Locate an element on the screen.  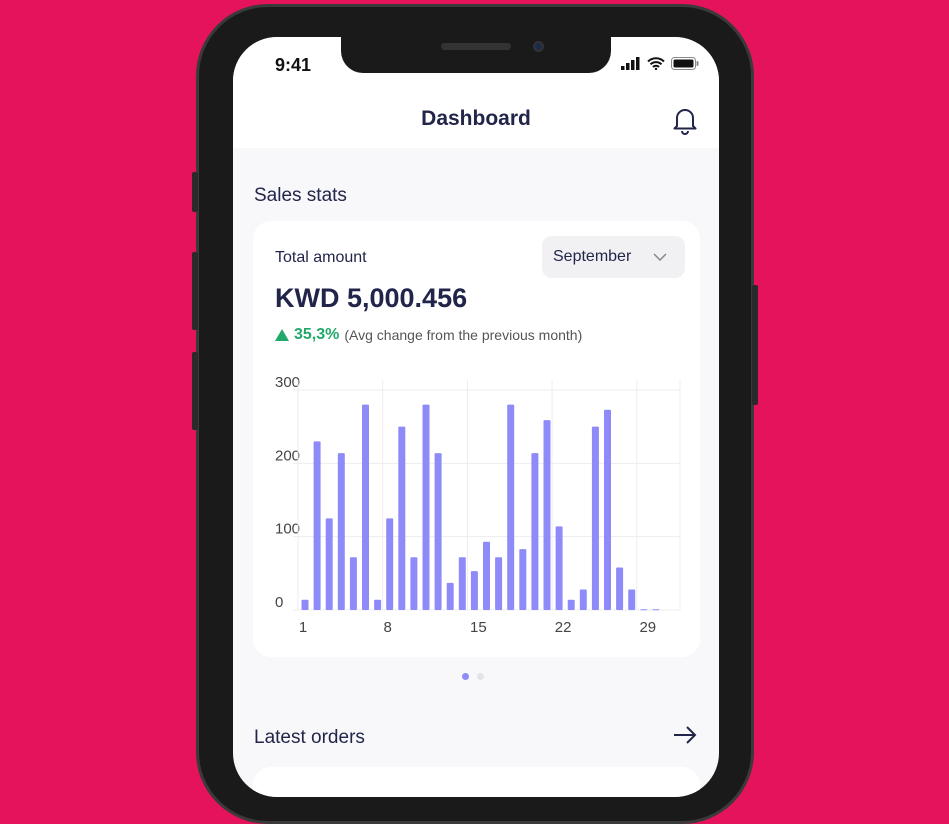
app-header: 9:41 Dashboard is located at coordinates (476, 92).